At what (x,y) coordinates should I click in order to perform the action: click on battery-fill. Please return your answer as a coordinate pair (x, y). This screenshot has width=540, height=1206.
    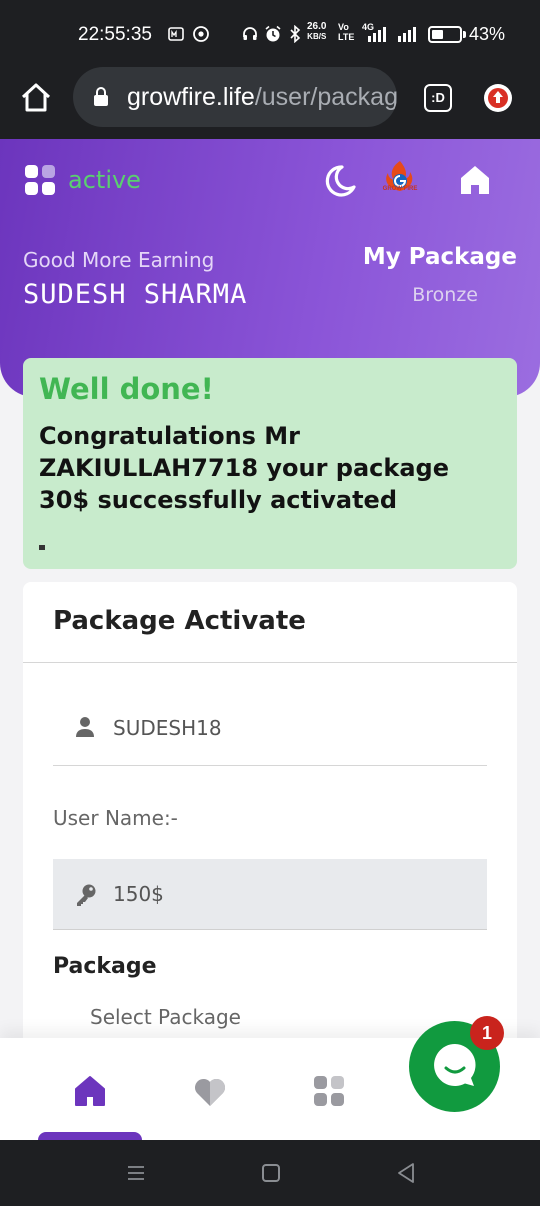
    Looking at the image, I should click on (437, 34).